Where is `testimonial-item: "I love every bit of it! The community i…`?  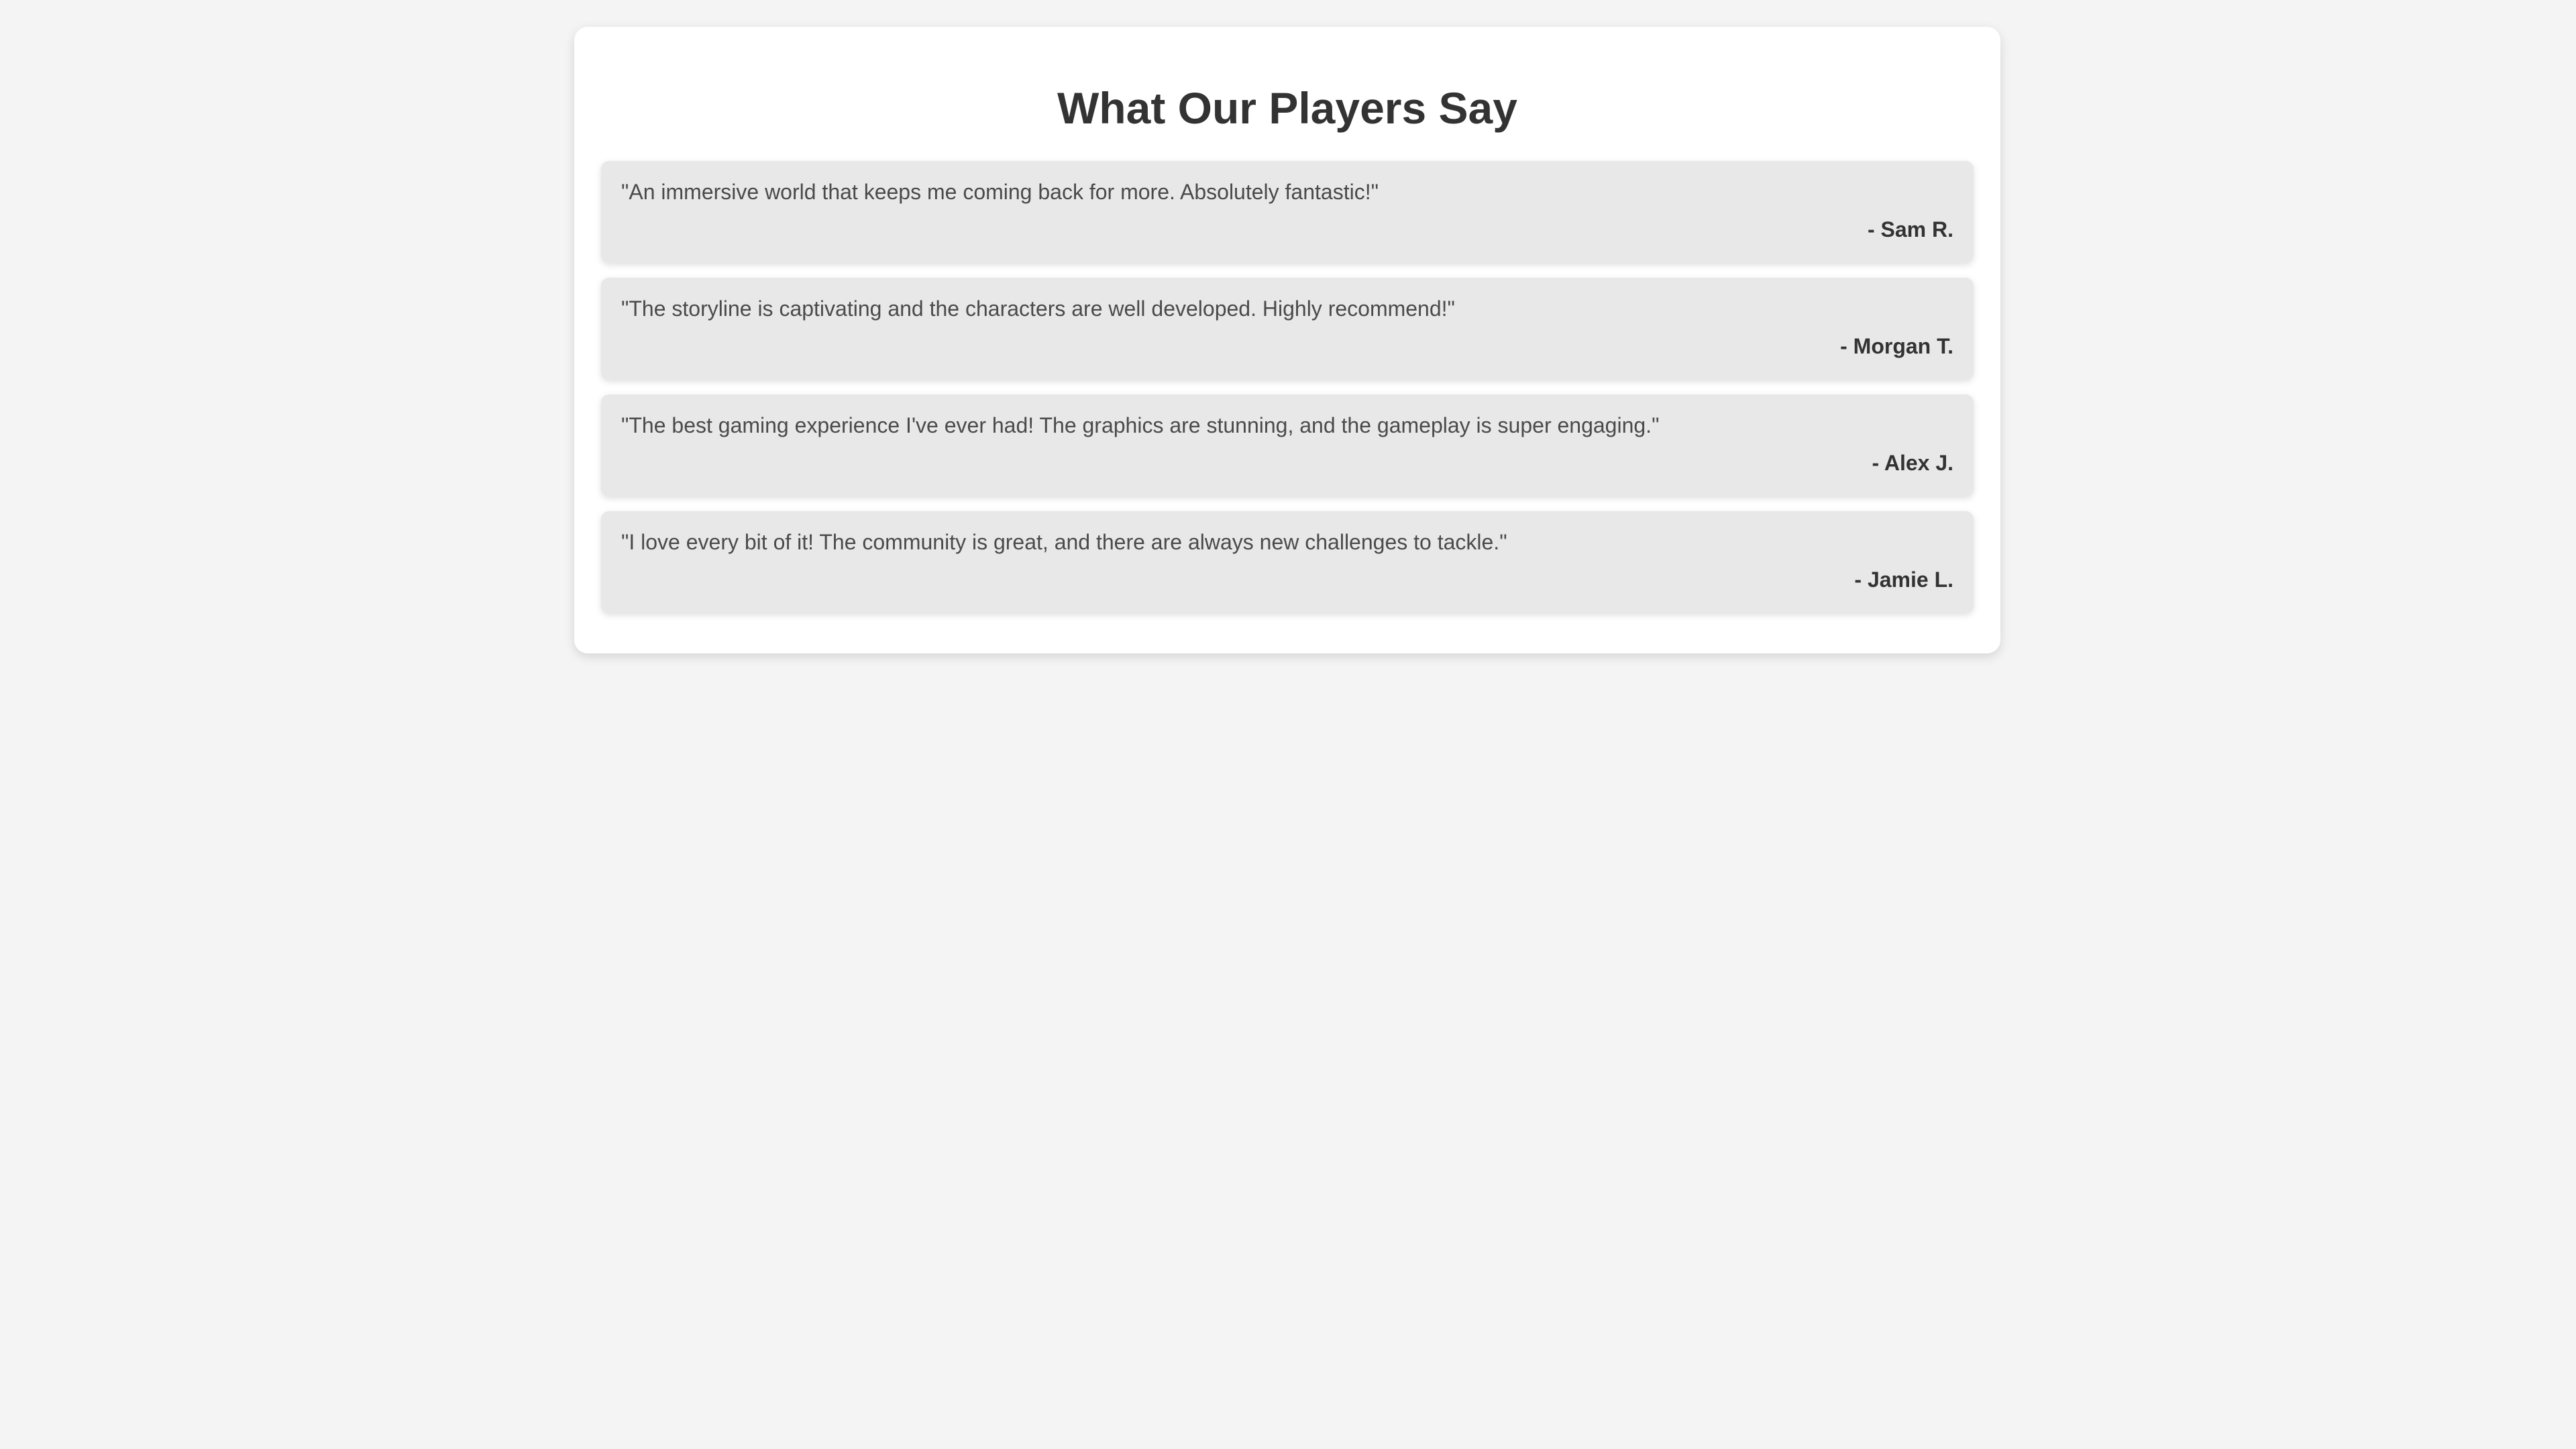
testimonial-item: "I love every bit of it! The community i… is located at coordinates (1287, 562).